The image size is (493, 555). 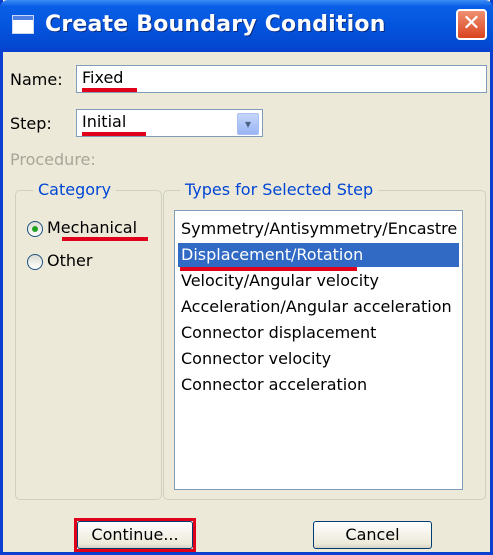 I want to click on cancel-button: Cancel, so click(x=372, y=535).